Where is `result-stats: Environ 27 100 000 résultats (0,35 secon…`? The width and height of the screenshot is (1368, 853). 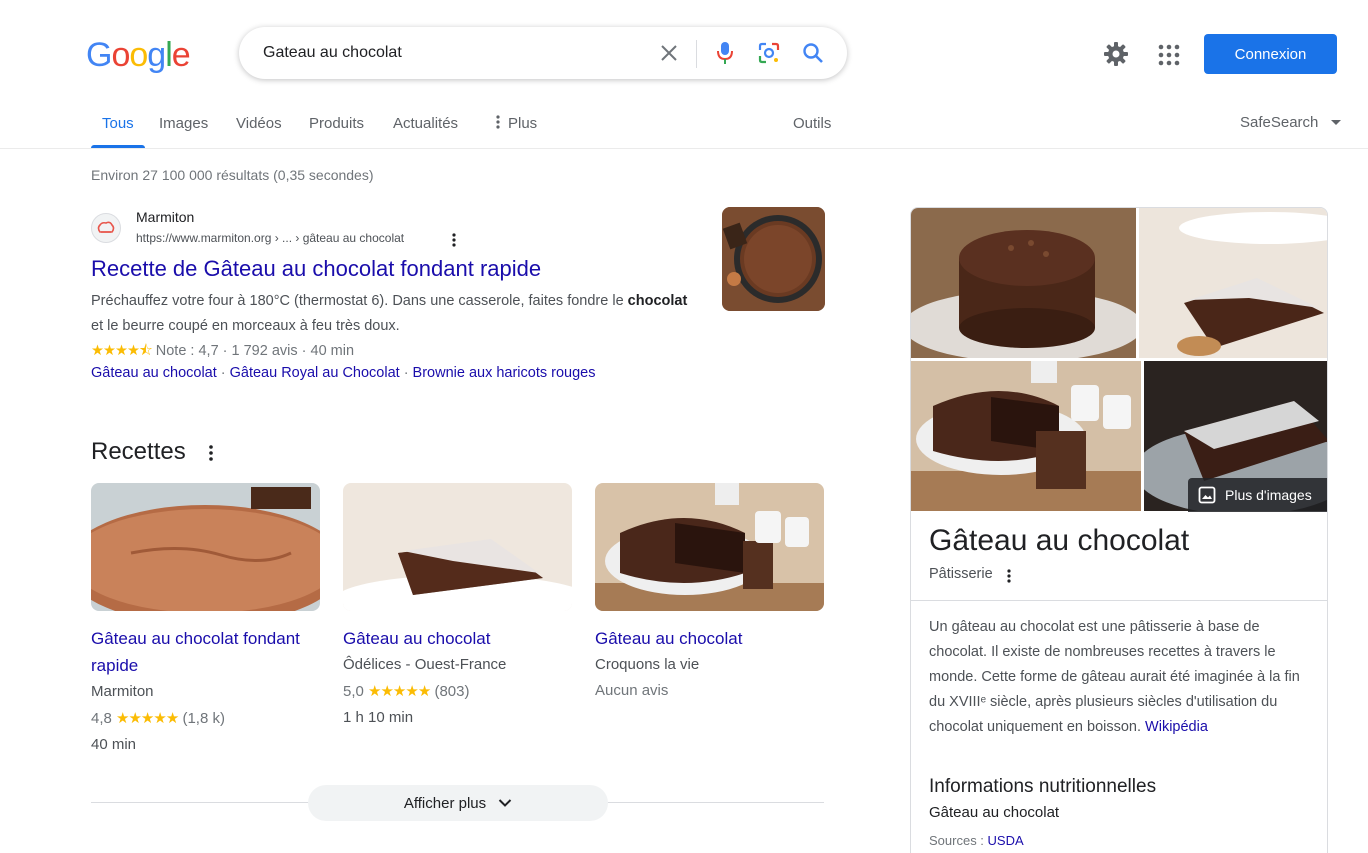
result-stats: Environ 27 100 000 résultats (0,35 secon… is located at coordinates (232, 175).